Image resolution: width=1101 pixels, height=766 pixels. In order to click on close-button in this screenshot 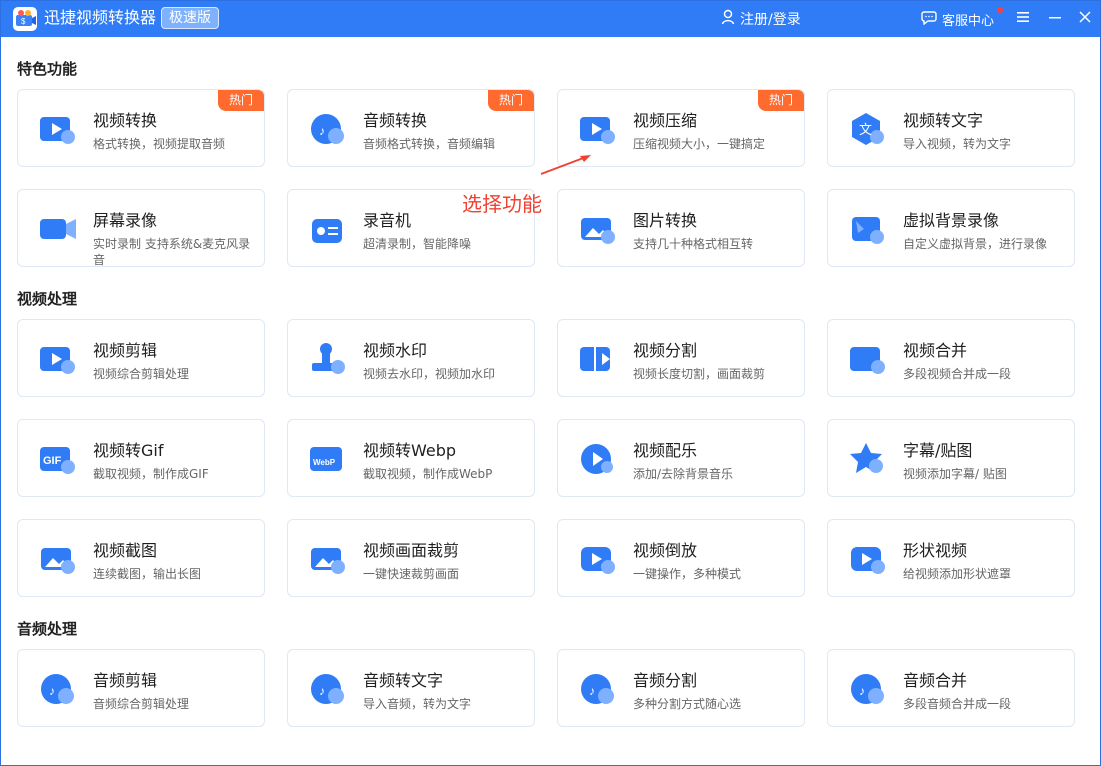, I will do `click(1085, 18)`.